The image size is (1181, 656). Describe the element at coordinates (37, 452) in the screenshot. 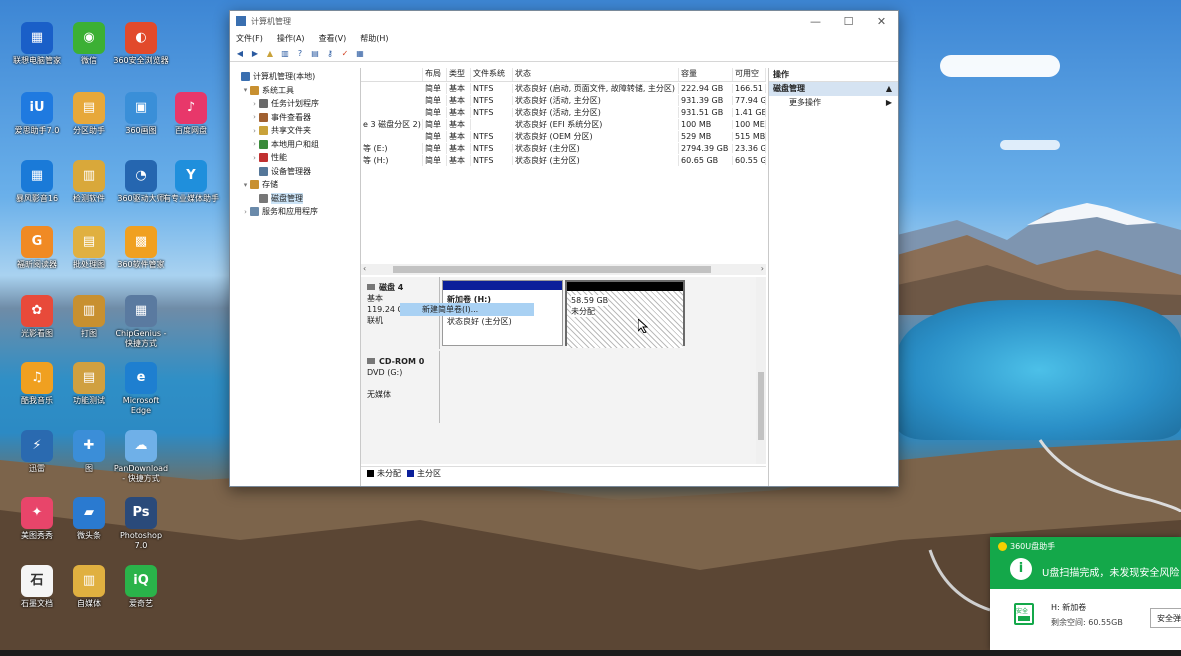

I see `desktop-icon: ⚡ 迅雷` at that location.